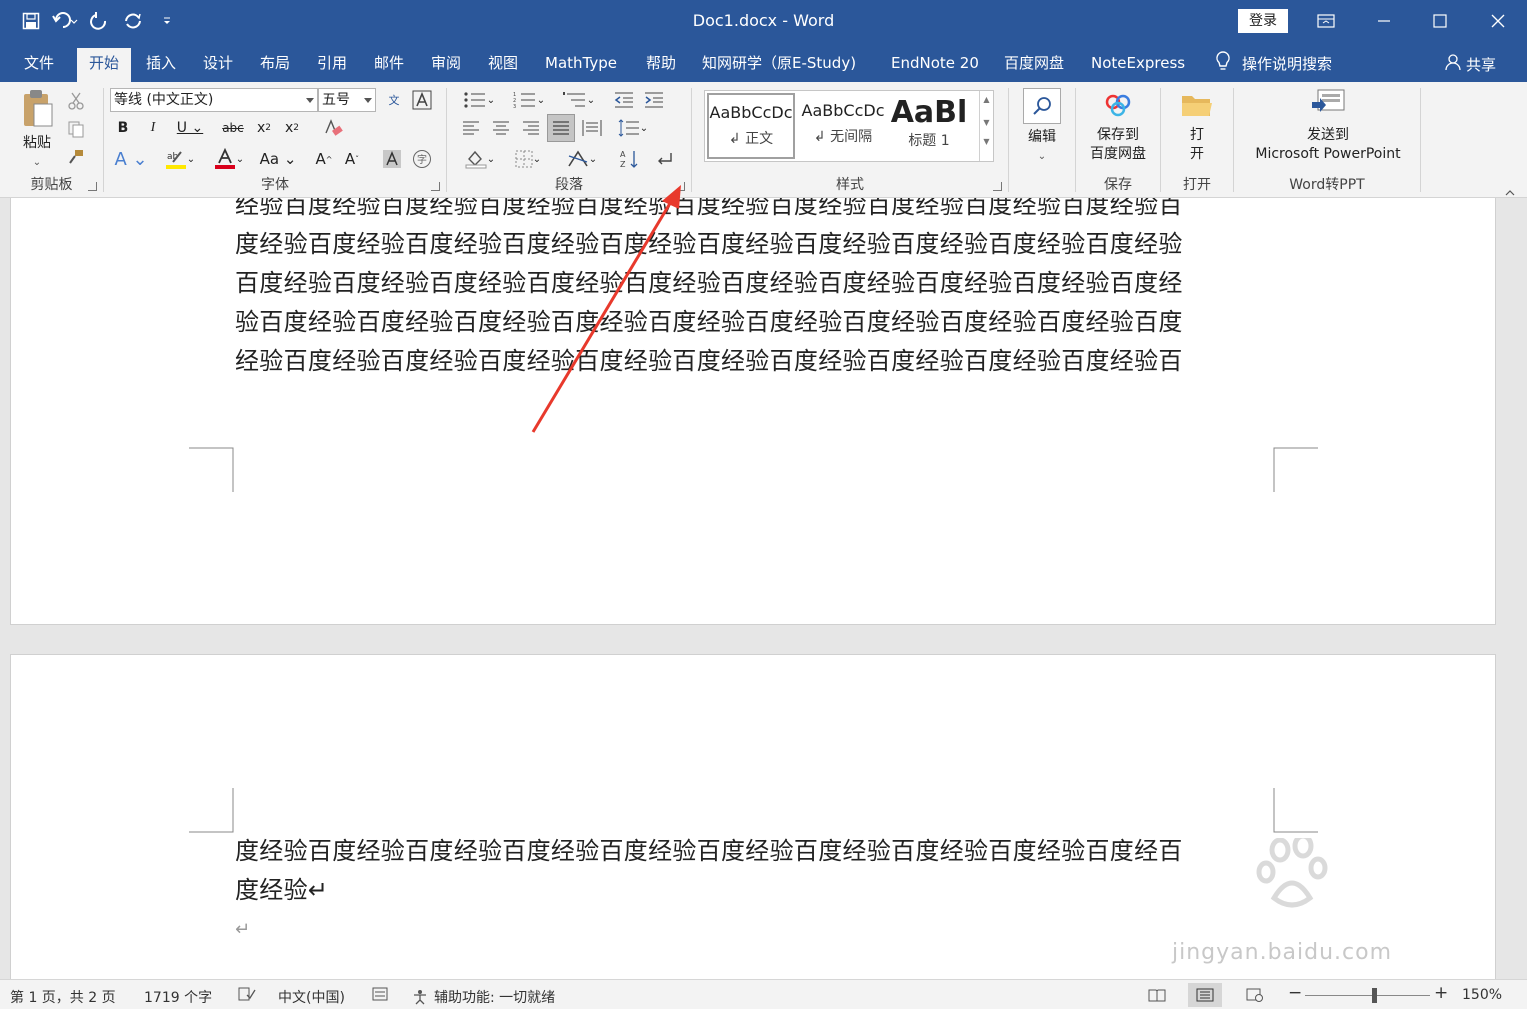 The width and height of the screenshot is (1527, 1009). Describe the element at coordinates (76, 101) in the screenshot. I see `cut-icon` at that location.